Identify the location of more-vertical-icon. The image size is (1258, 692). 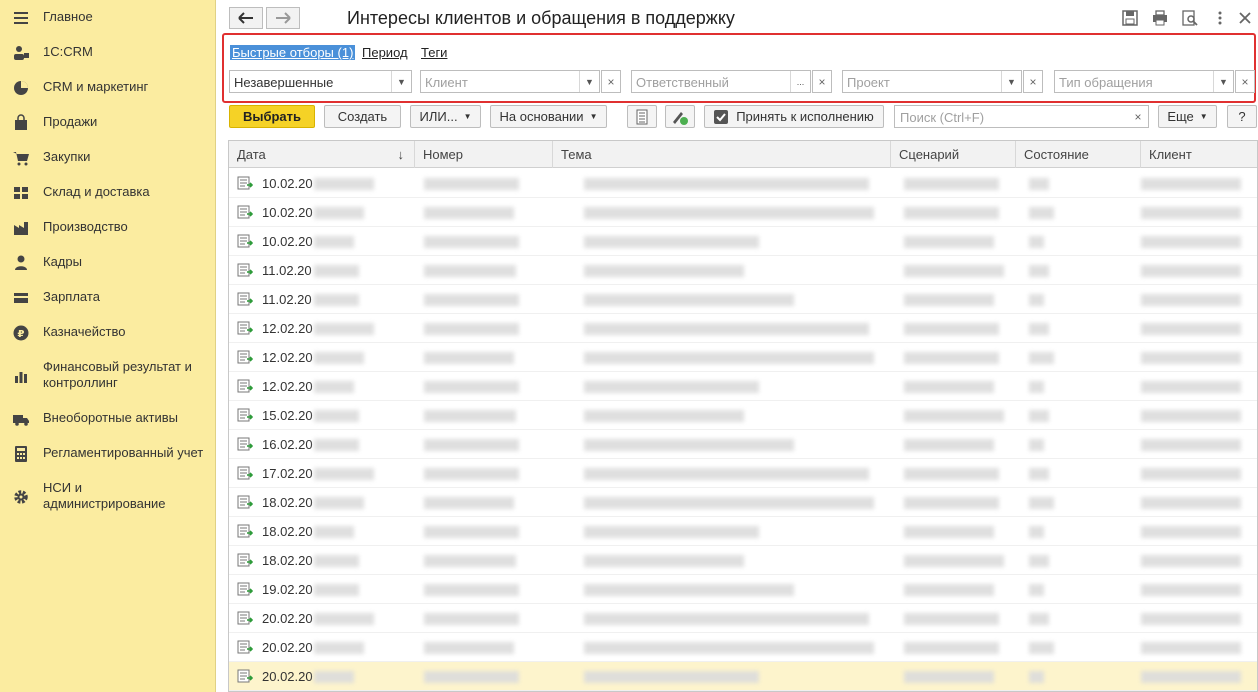
(1220, 18).